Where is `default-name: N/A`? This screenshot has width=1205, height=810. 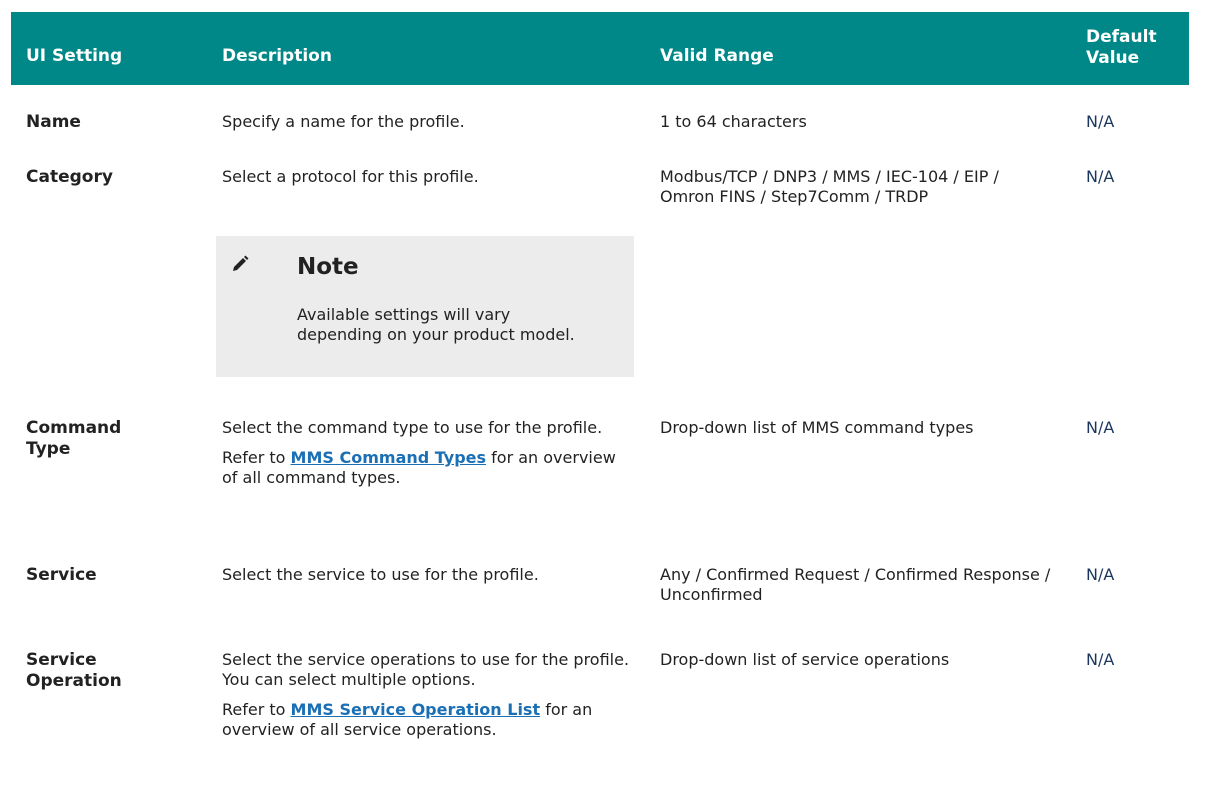
default-name: N/A is located at coordinates (1100, 121).